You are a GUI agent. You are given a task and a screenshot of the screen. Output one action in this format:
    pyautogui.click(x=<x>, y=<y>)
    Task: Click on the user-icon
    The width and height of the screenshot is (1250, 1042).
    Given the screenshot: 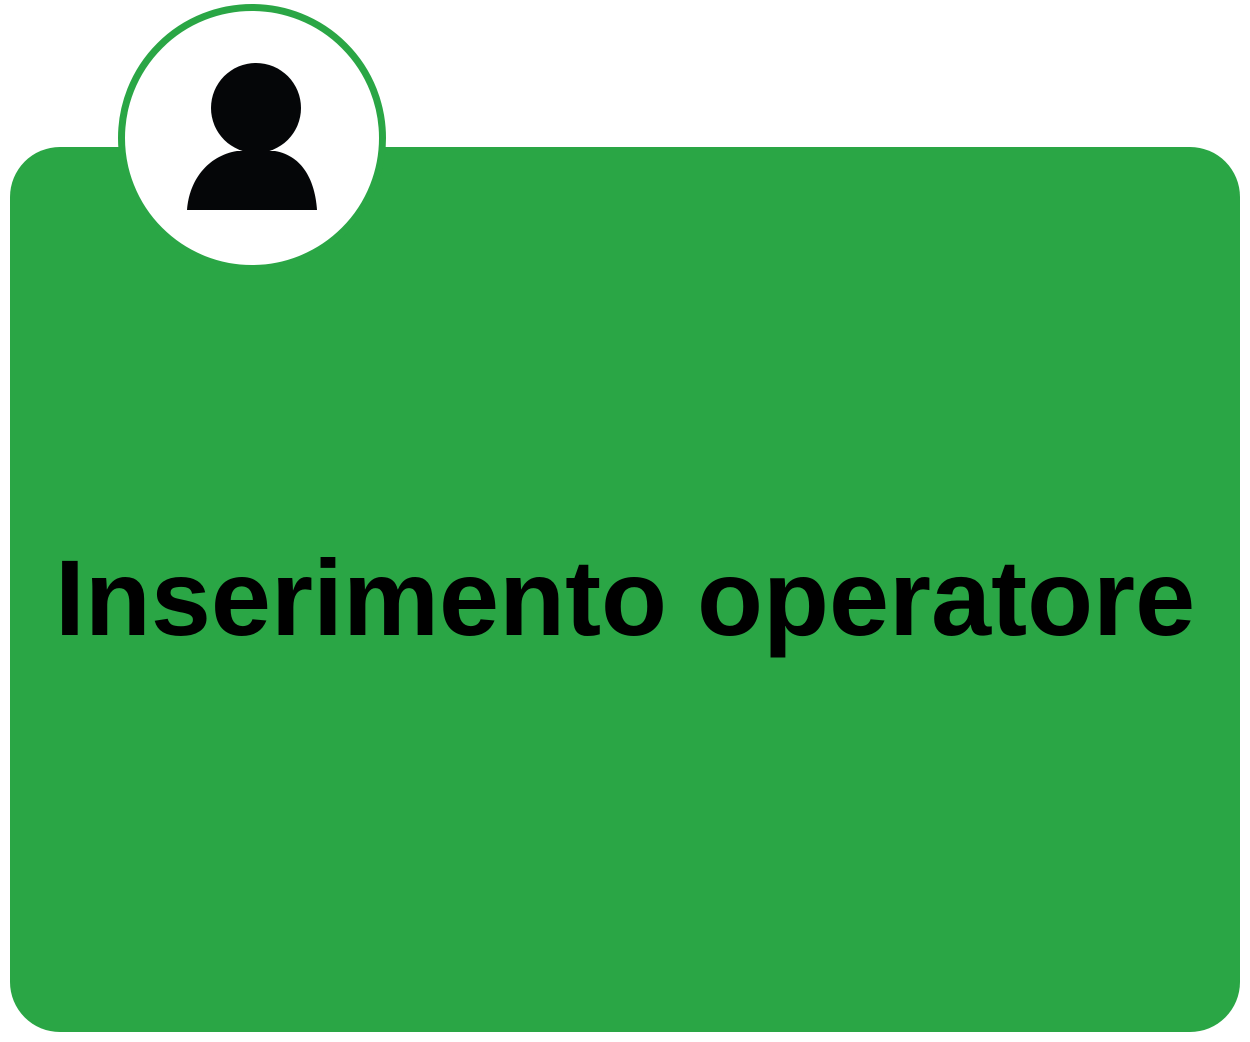 What is the action you would take?
    pyautogui.click(x=252, y=136)
    